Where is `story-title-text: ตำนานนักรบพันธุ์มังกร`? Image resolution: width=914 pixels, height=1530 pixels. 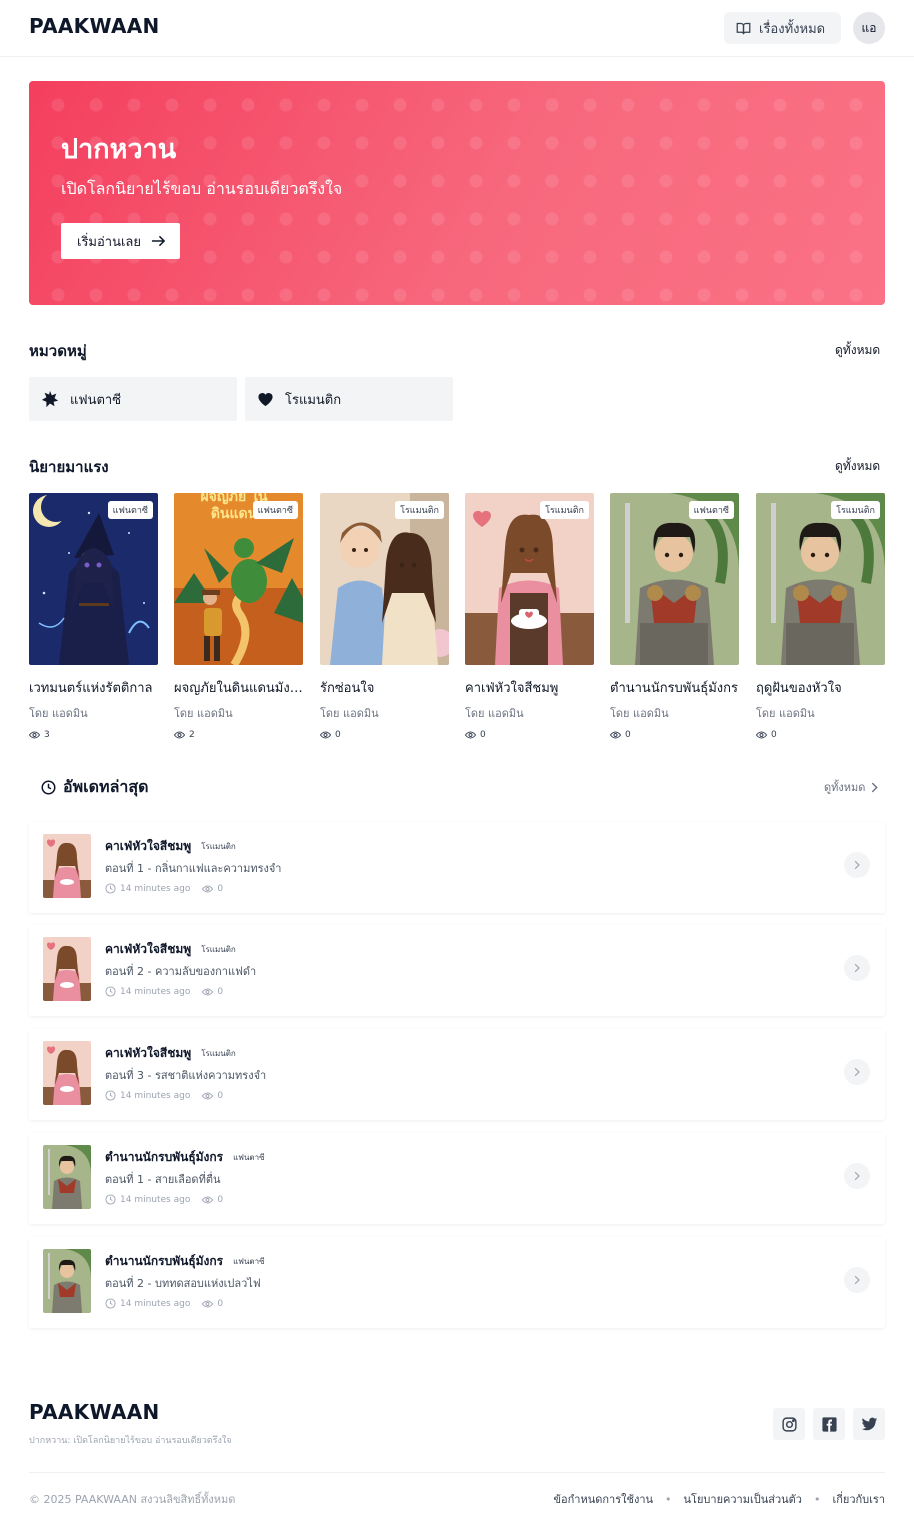
story-title-text: ตำนานนักรบพันธุ์มังกร is located at coordinates (164, 1261).